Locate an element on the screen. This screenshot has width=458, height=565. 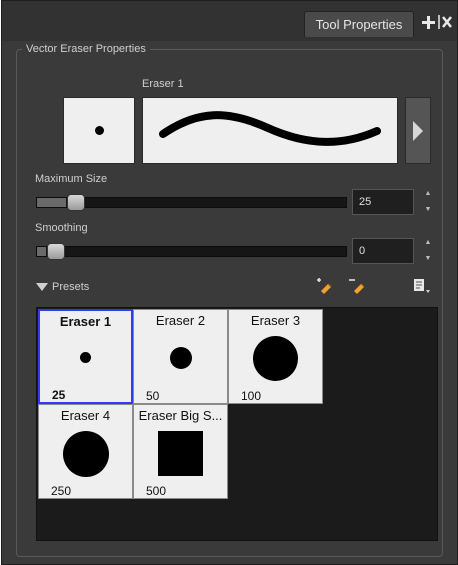
smoothing-label: Smoothing is located at coordinates (61, 228).